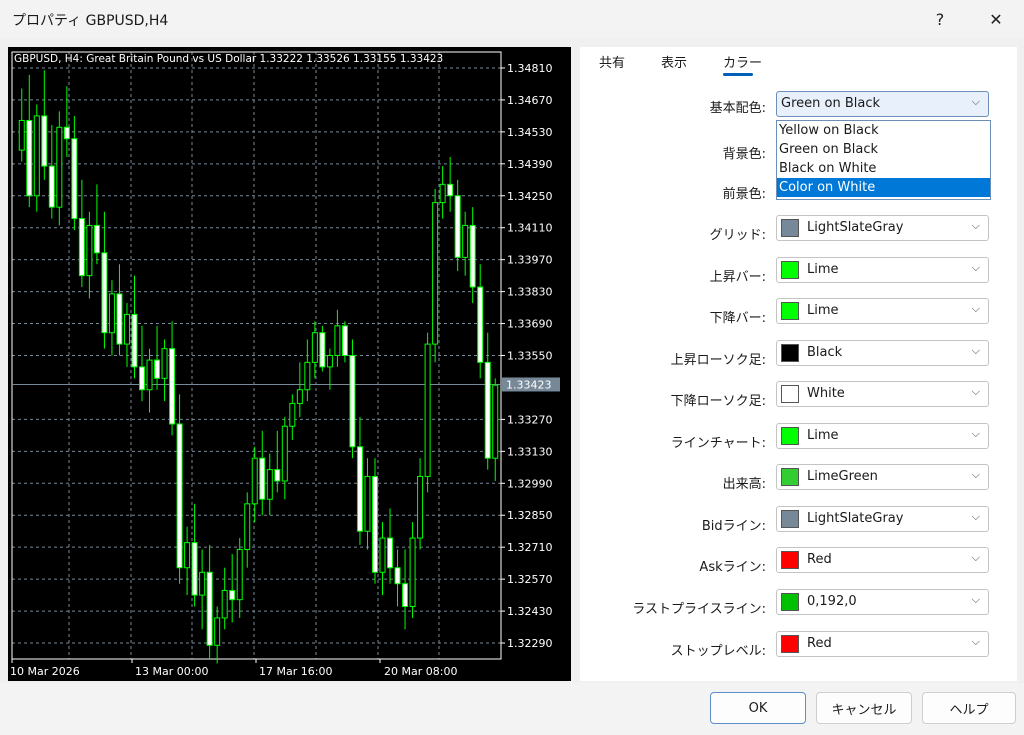  What do you see at coordinates (530, 68) in the screenshot?
I see `price-tick-label: 1.34810` at bounding box center [530, 68].